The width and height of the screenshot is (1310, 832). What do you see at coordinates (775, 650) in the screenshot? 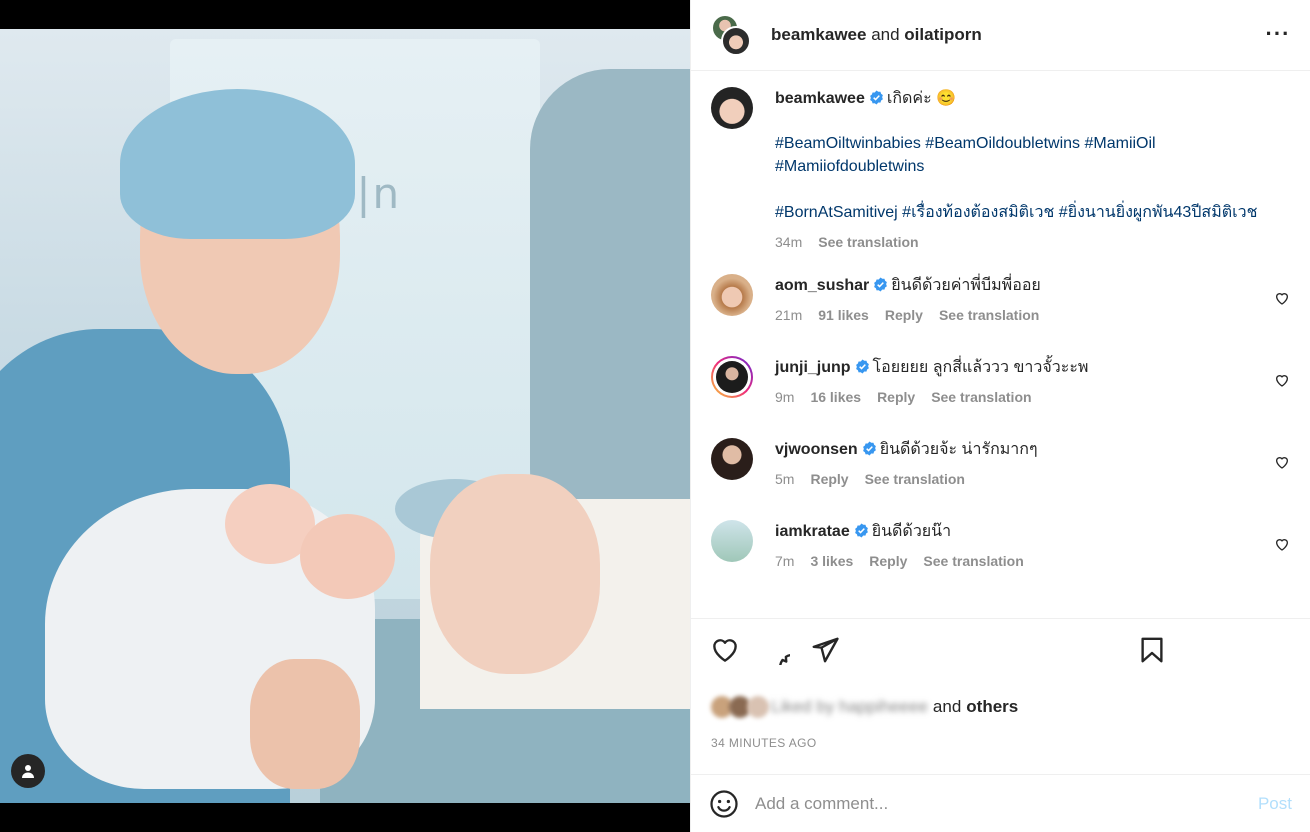
I see `comment-button` at bounding box center [775, 650].